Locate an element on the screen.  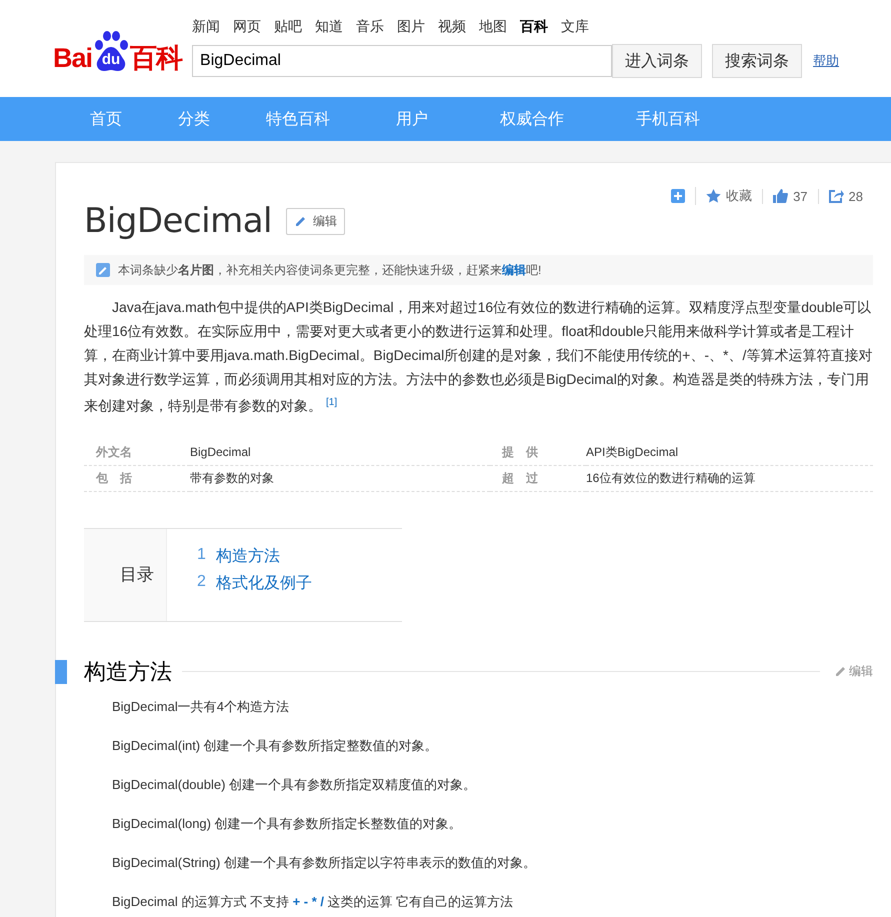
top-link: 百科 is located at coordinates (534, 27).